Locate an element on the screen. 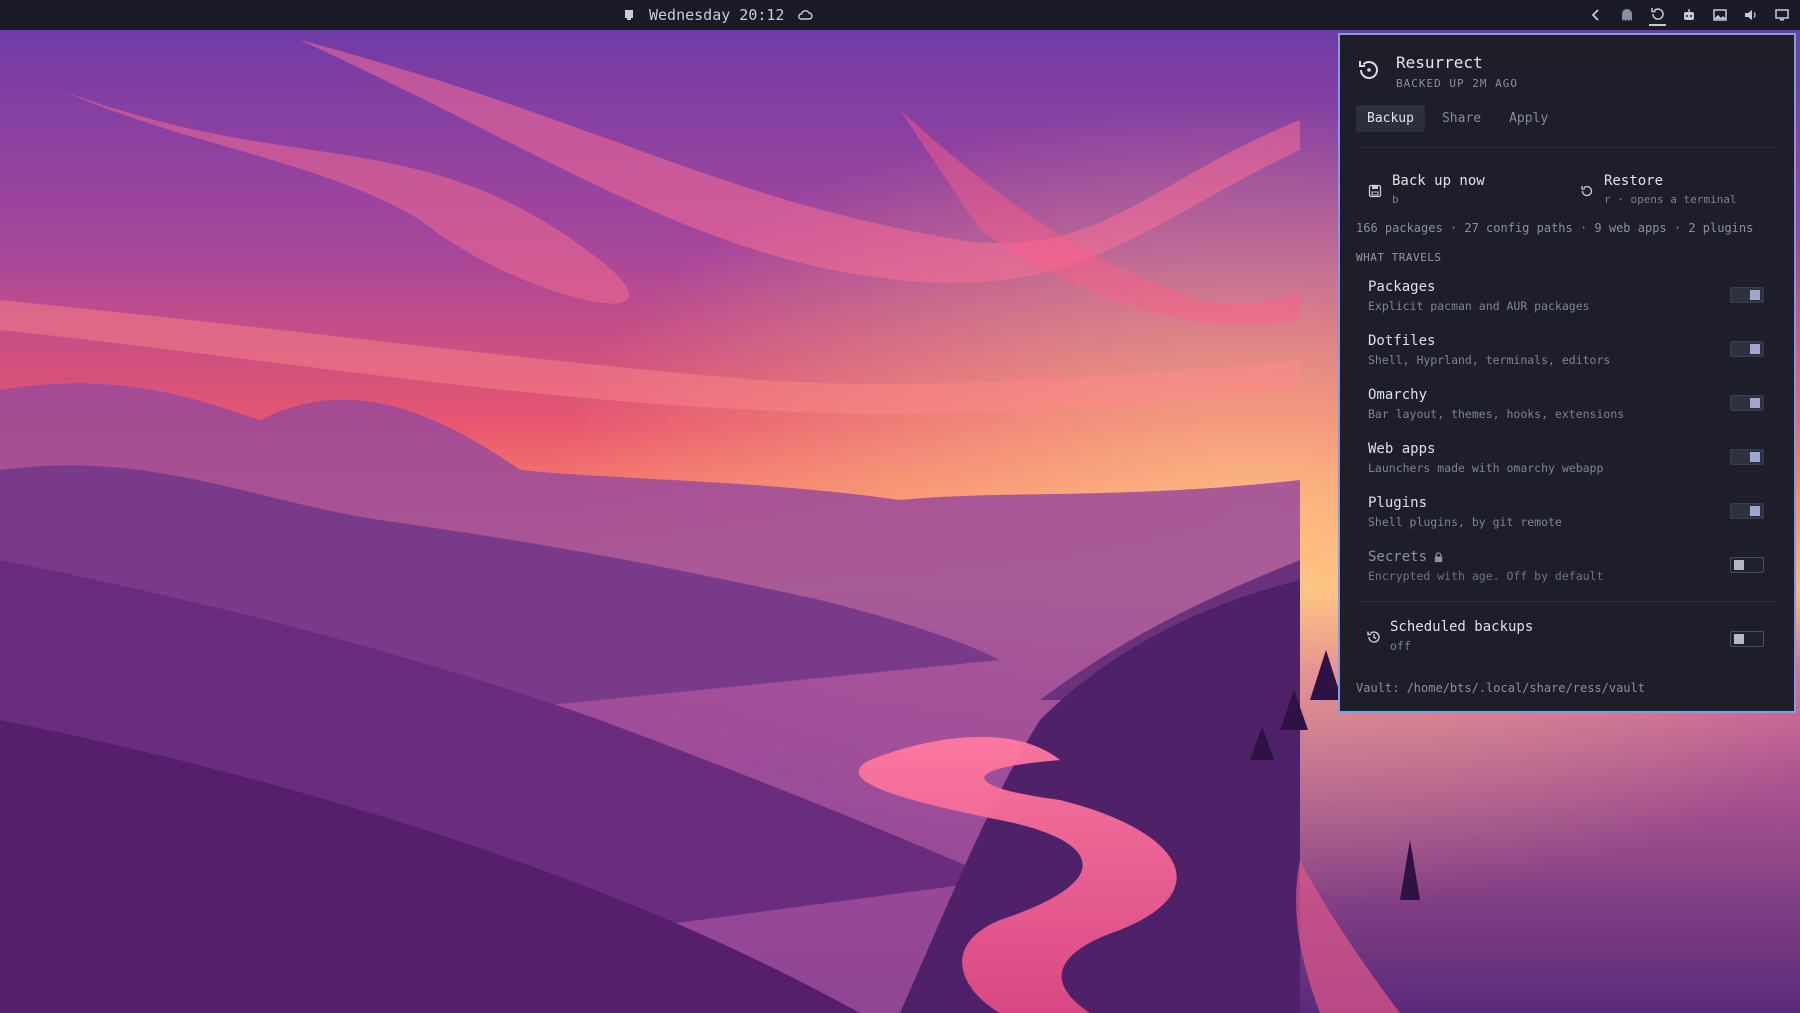  item-desc: Bar layout, themes, hooks, extensions is located at coordinates (1496, 414).